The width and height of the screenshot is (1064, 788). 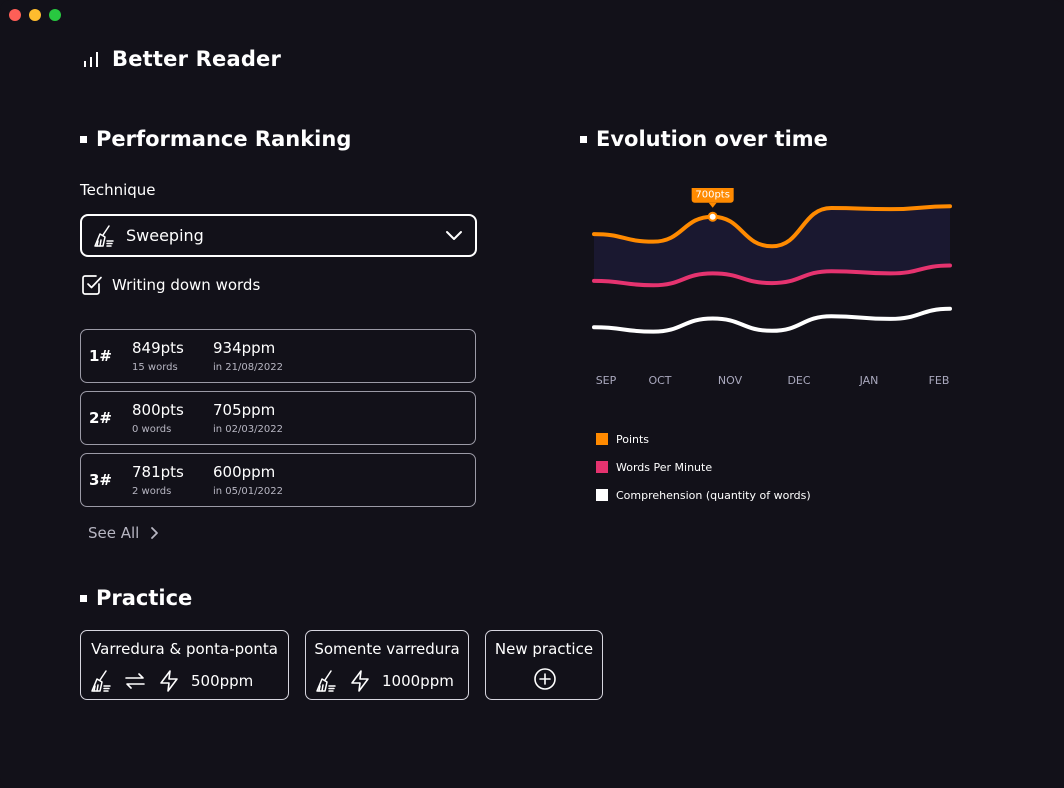 What do you see at coordinates (418, 681) in the screenshot?
I see `practice-card-value: 1000ppm` at bounding box center [418, 681].